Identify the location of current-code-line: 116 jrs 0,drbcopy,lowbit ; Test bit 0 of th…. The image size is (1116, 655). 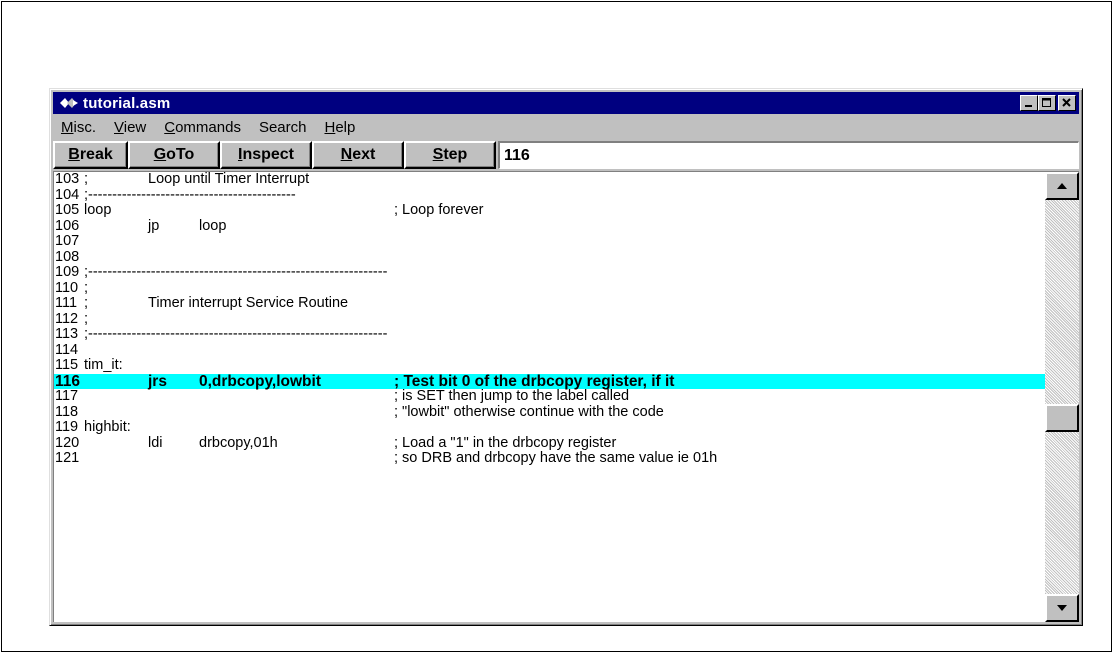
(549, 381).